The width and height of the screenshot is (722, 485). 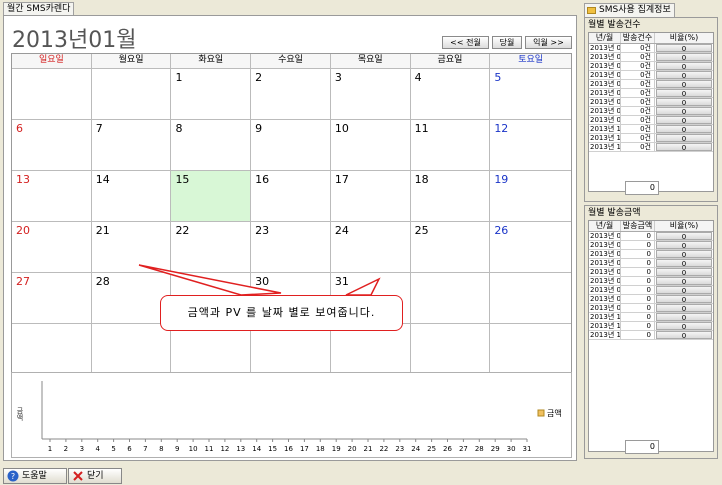 What do you see at coordinates (541, 413) in the screenshot?
I see `legend-swatch` at bounding box center [541, 413].